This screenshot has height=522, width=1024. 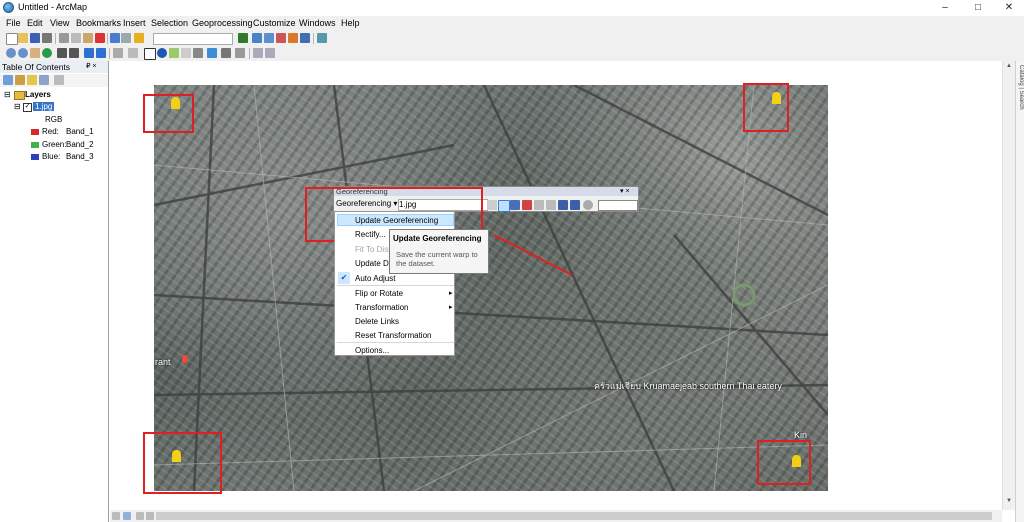 I want to click on back-extent-icon, so click(x=89, y=53).